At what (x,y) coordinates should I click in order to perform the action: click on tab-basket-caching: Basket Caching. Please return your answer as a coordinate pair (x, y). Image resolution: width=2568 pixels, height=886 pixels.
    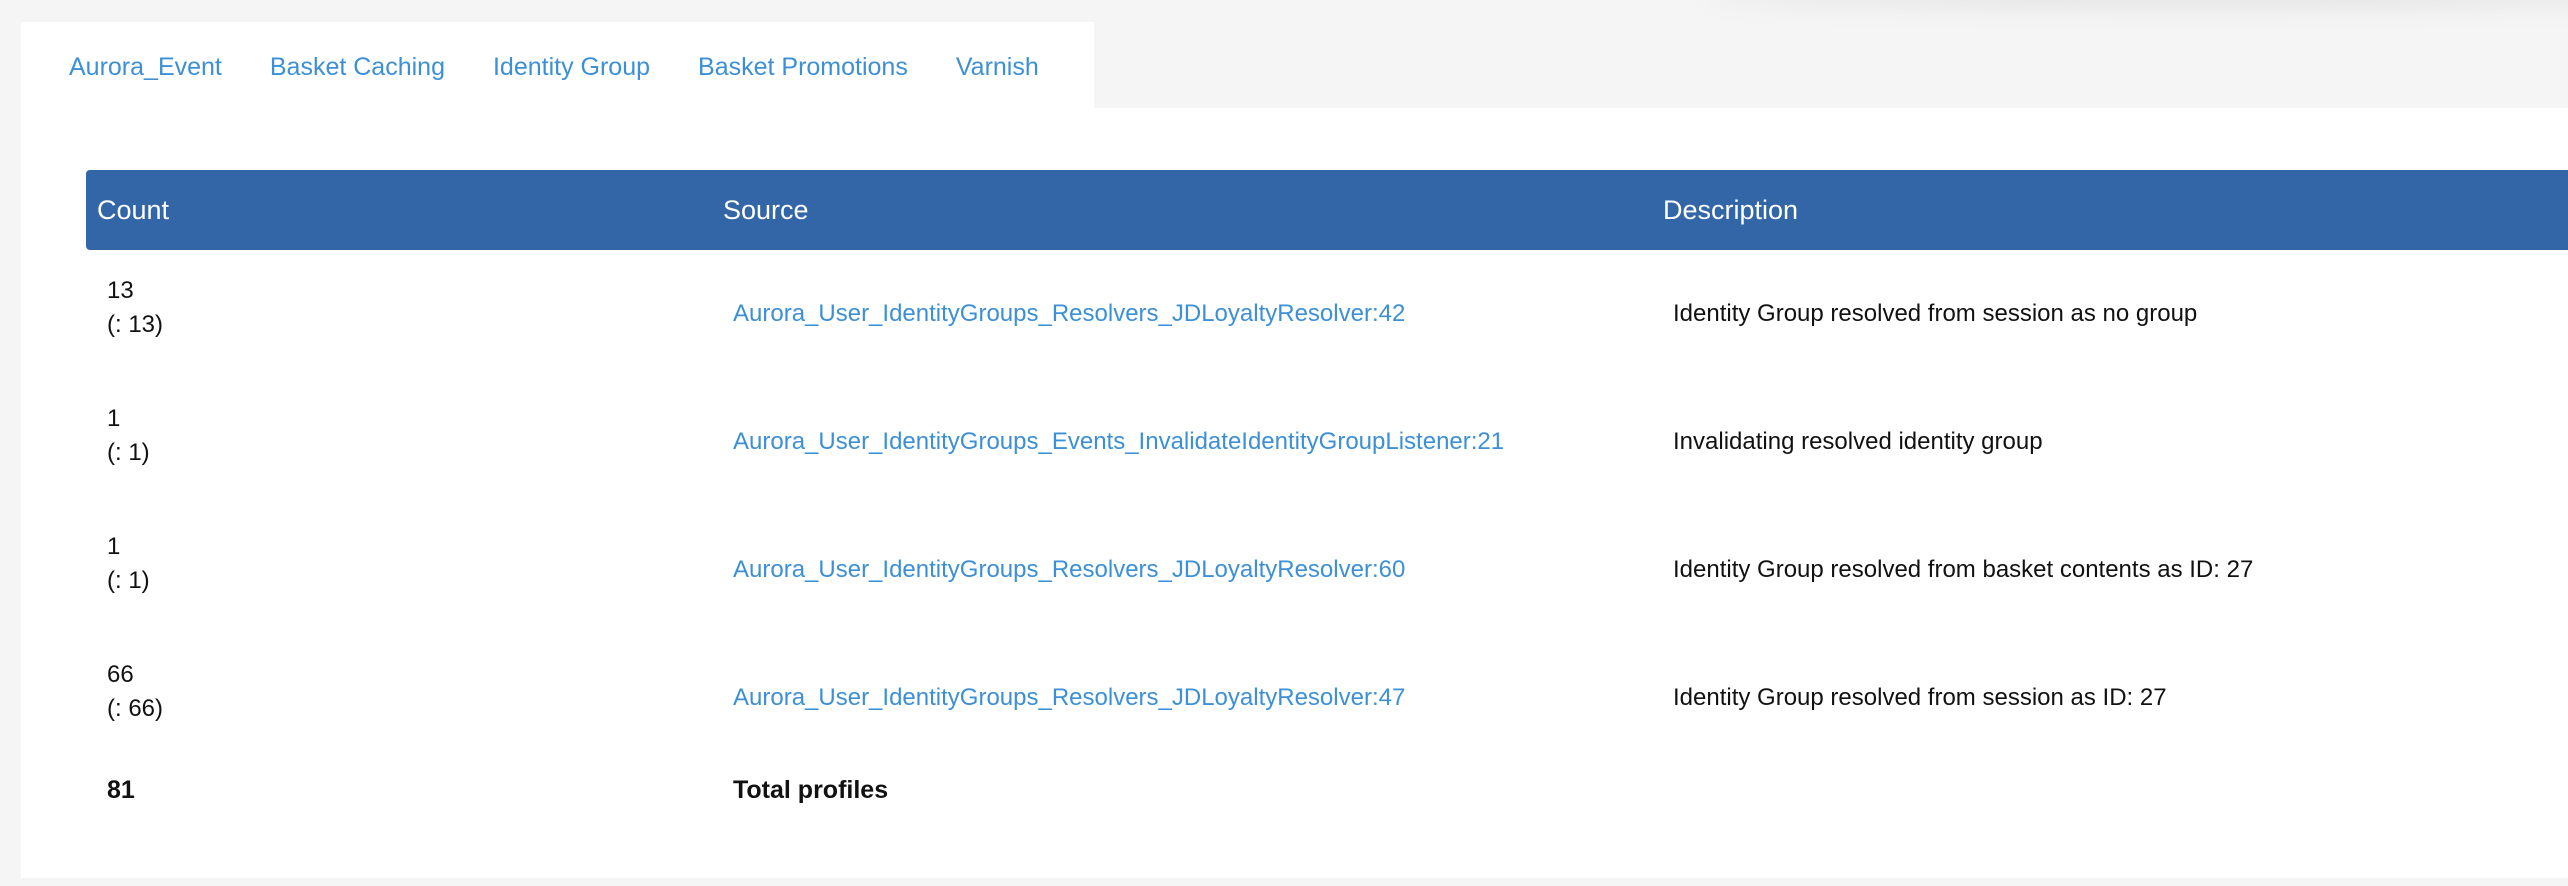
    Looking at the image, I should click on (357, 67).